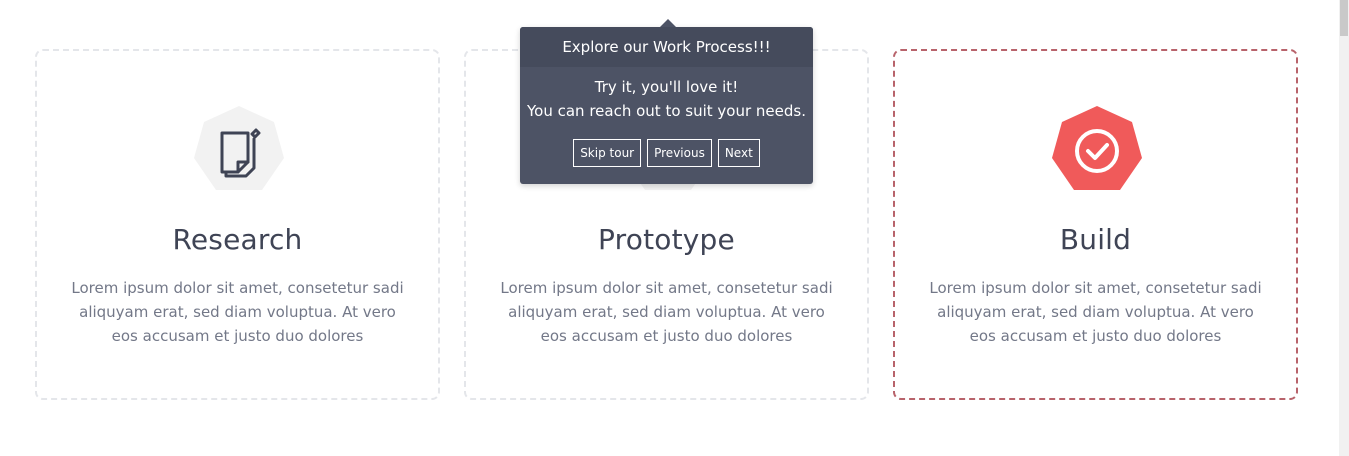 Image resolution: width=1349 pixels, height=456 pixels. I want to click on tooltip-line-2: You can reach out to suit your needs., so click(666, 111).